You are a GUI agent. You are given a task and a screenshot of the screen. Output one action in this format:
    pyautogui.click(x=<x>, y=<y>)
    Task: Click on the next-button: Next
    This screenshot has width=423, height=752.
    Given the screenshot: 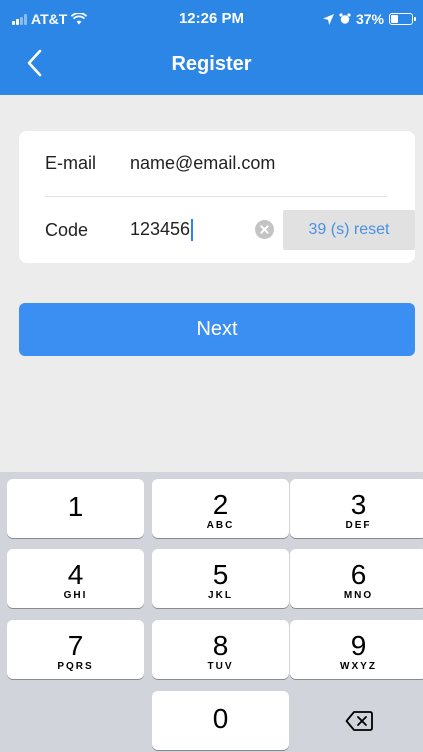 What is the action you would take?
    pyautogui.click(x=217, y=329)
    